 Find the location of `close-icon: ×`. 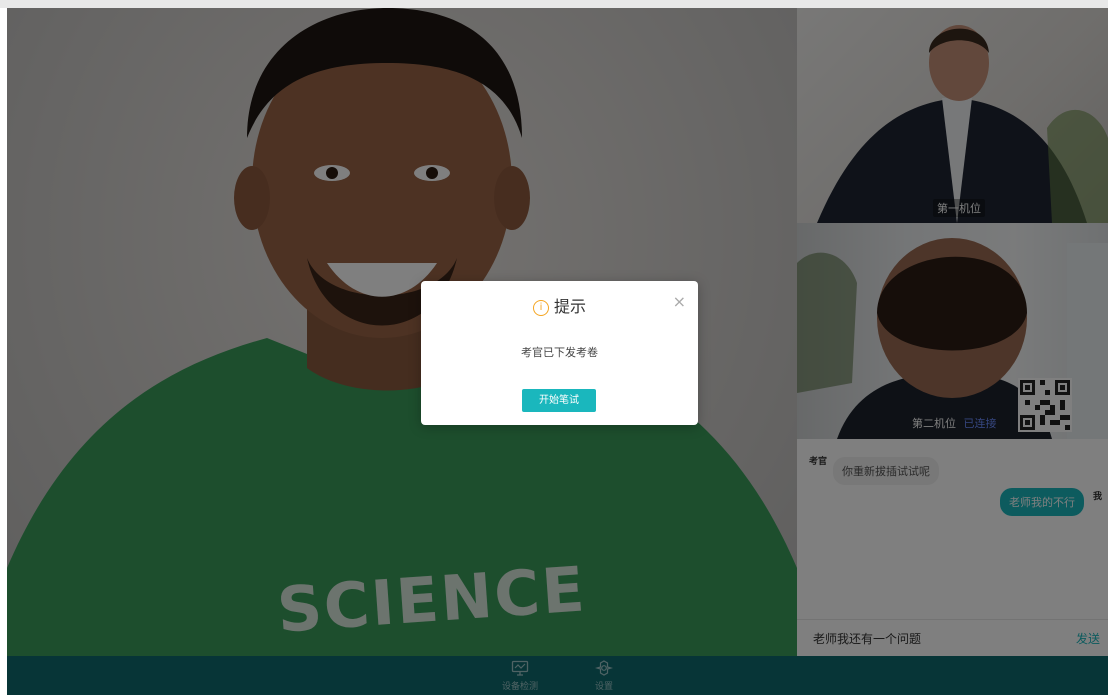

close-icon: × is located at coordinates (679, 301).